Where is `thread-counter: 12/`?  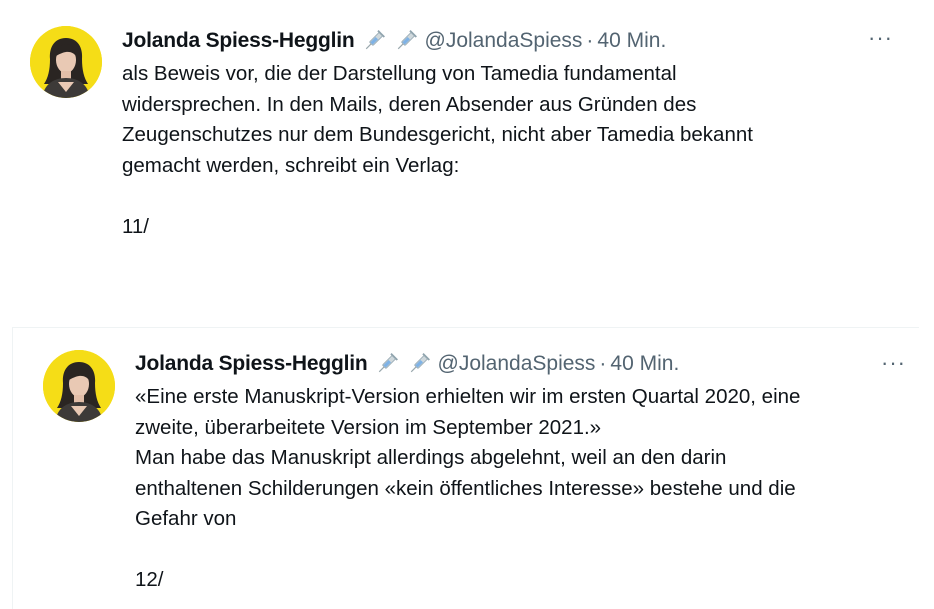 thread-counter: 12/ is located at coordinates (149, 579).